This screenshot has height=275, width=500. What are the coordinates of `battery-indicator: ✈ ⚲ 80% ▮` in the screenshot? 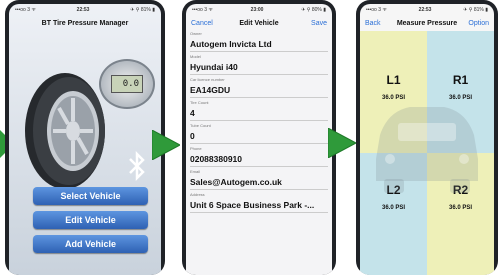 It's located at (313, 9).